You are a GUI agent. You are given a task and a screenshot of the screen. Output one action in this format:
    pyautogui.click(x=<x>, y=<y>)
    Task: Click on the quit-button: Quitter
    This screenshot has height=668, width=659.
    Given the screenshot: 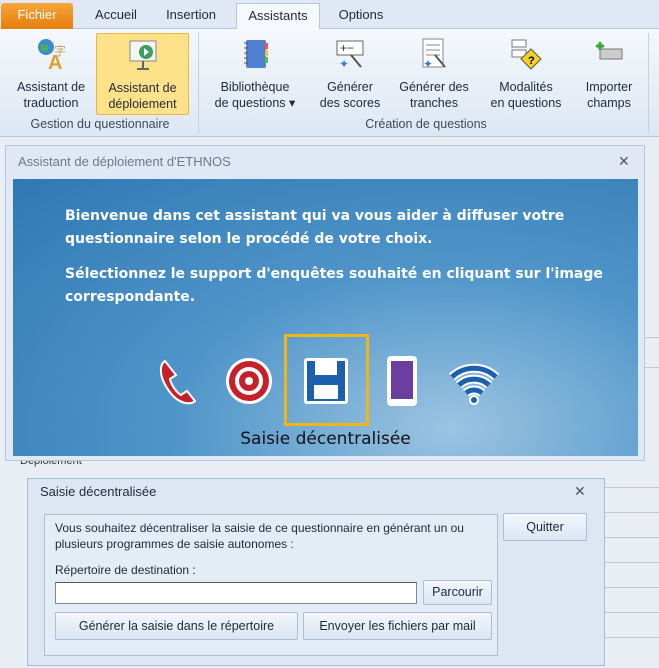 What is the action you would take?
    pyautogui.click(x=545, y=527)
    